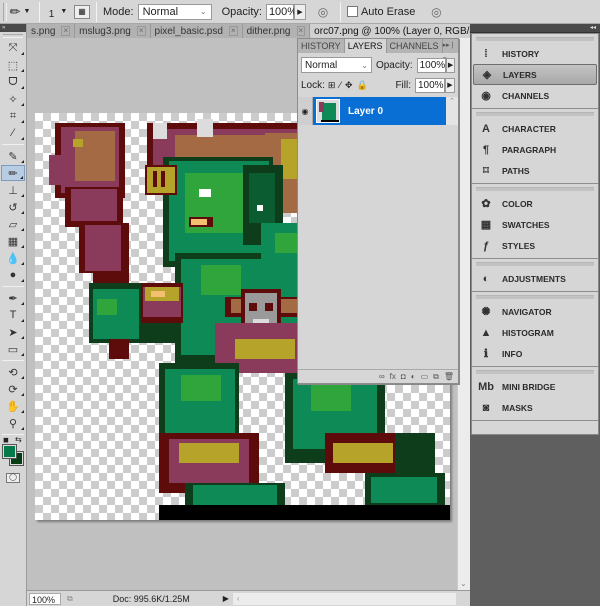 The image size is (600, 606). Describe the element at coordinates (20, 12) in the screenshot. I see `pencil-tool-preset-icon: ✏ ▼` at that location.